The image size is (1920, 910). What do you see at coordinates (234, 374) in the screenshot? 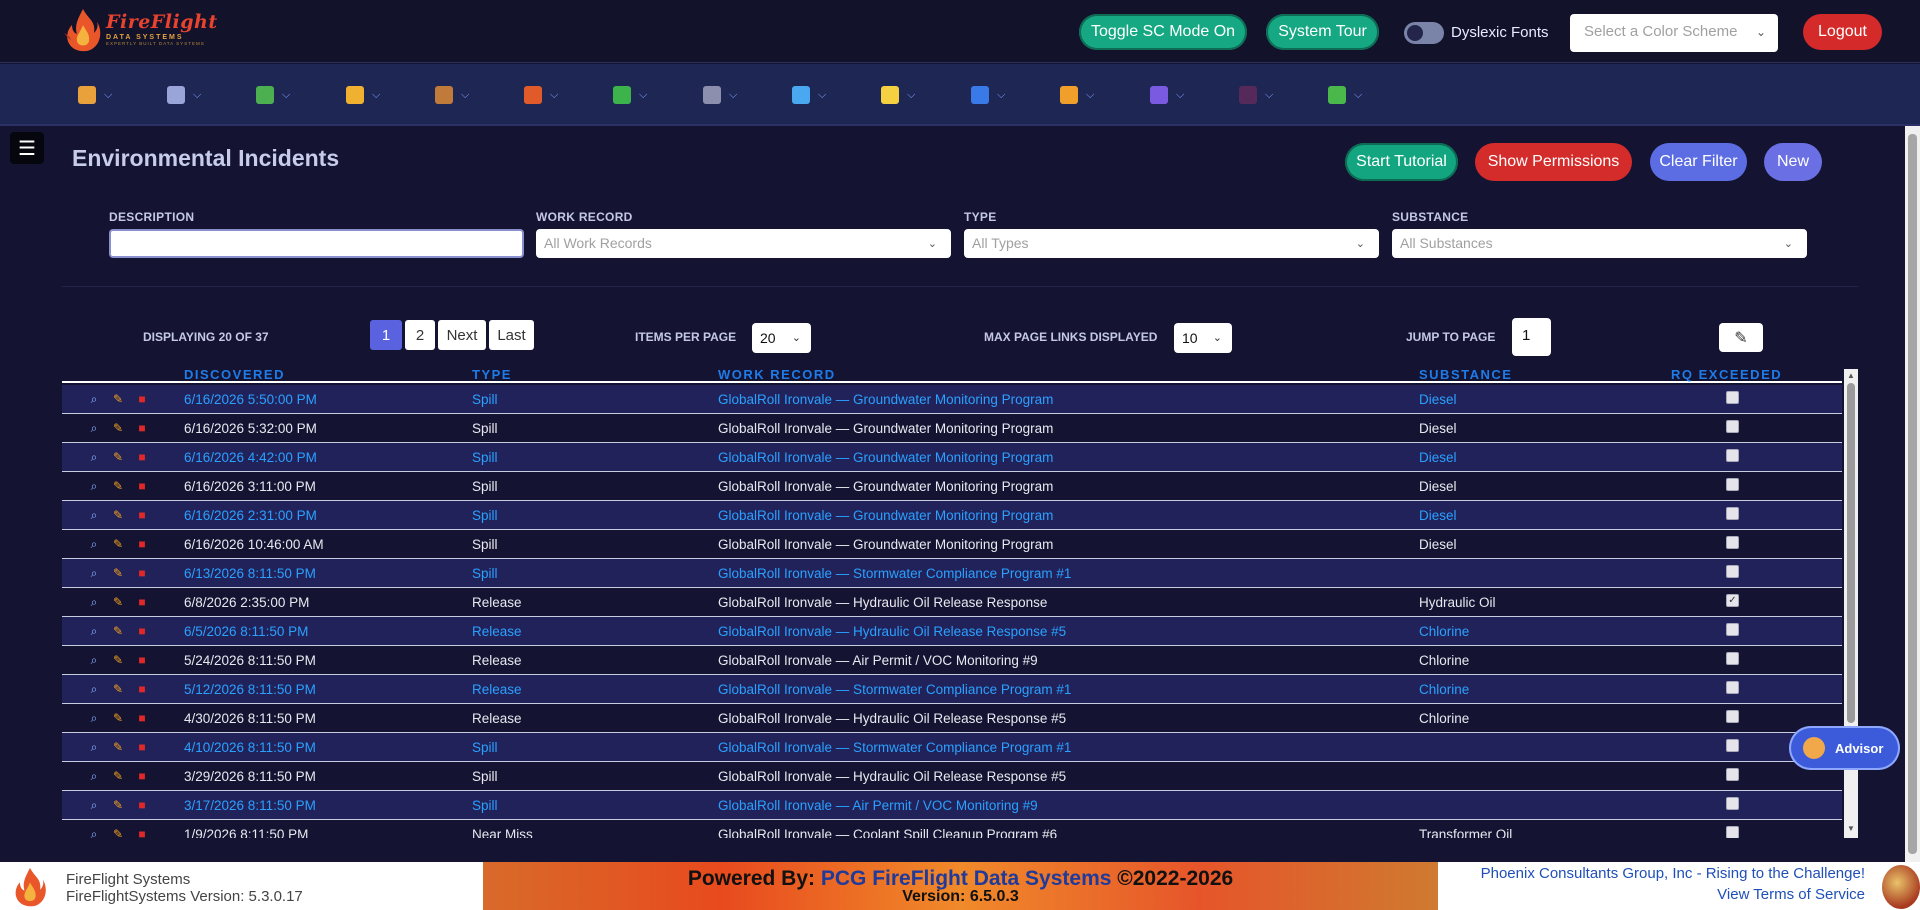
I see `column-header-discovered: DISCOVERED` at bounding box center [234, 374].